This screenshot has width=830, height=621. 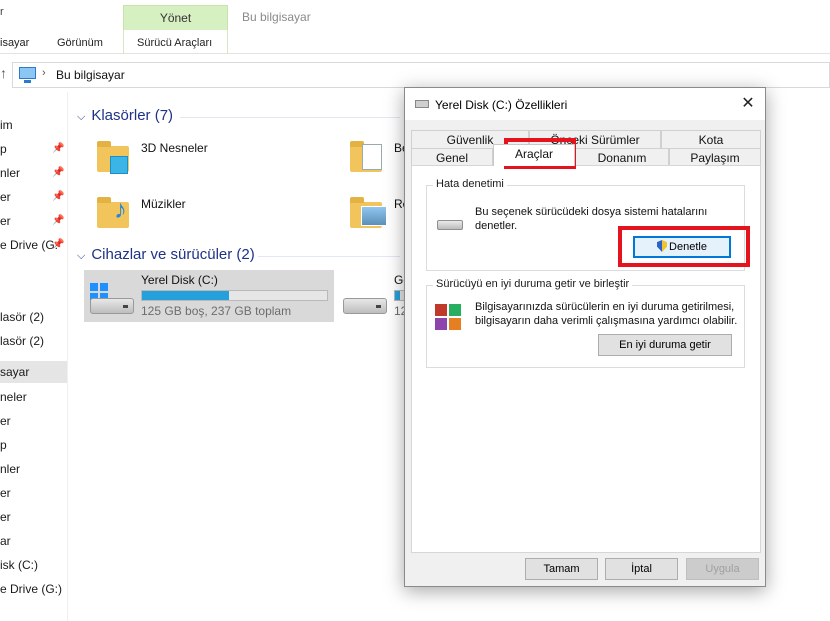 What do you see at coordinates (276, 17) in the screenshot?
I see `window-title: Bu bilgisayar` at bounding box center [276, 17].